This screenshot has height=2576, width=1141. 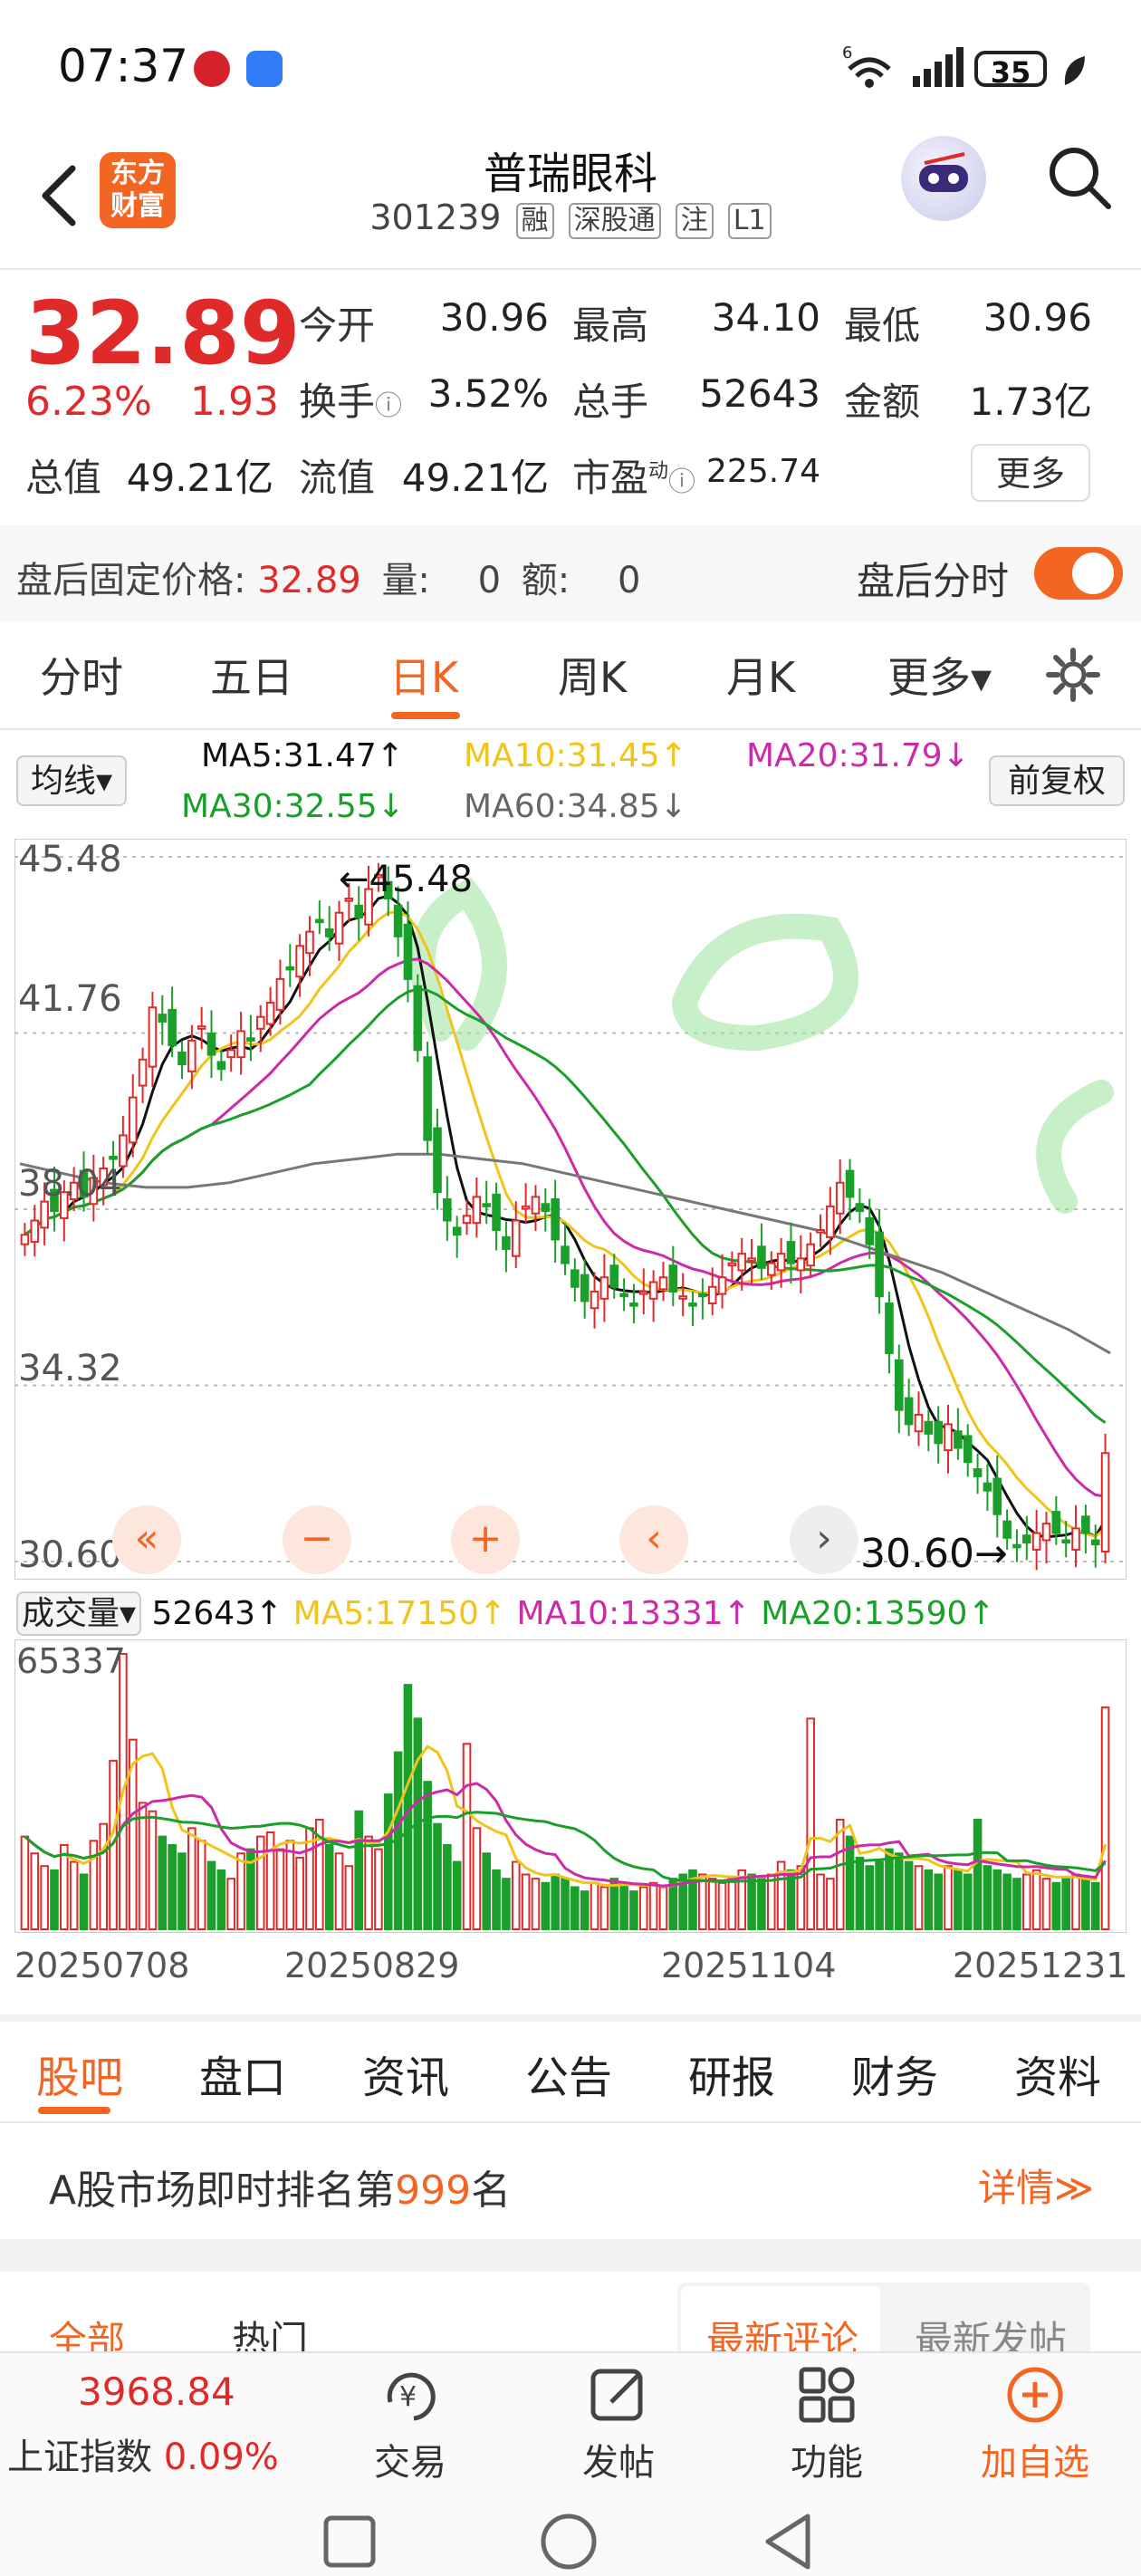 I want to click on vol-ma10-label: MA10:13331↑, so click(x=633, y=1613).